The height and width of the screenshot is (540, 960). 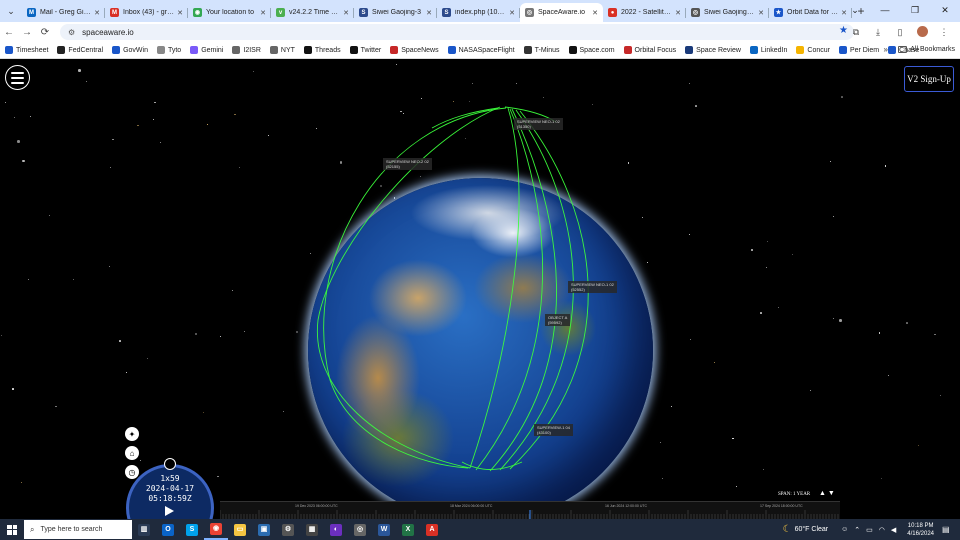 I want to click on taskbar-app-file-explorer: ▭, so click(x=240, y=529).